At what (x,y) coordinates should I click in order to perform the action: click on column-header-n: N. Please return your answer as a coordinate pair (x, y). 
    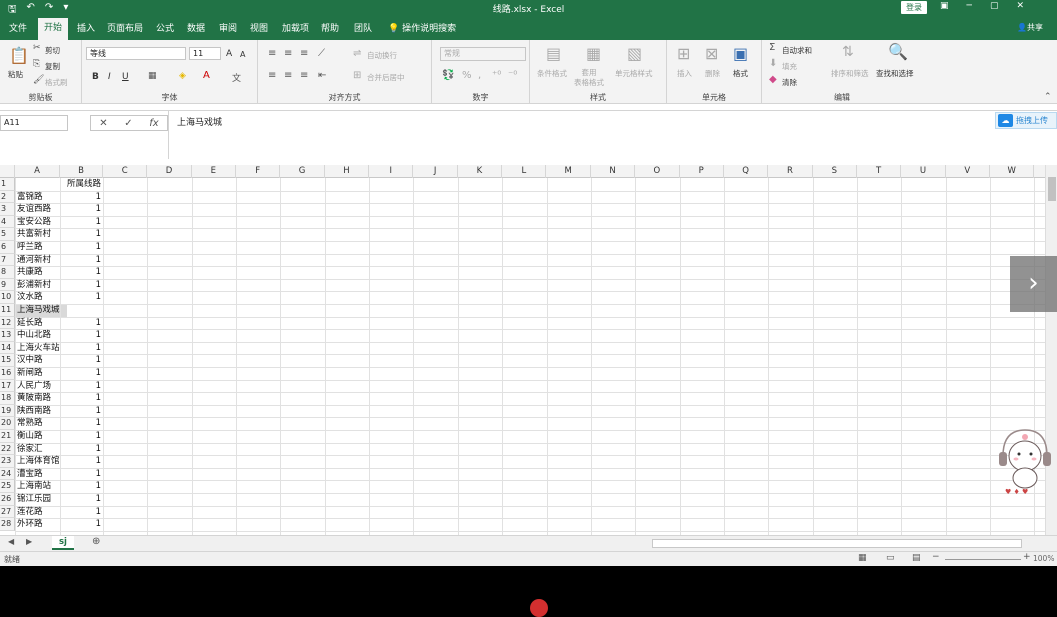
    Looking at the image, I should click on (613, 171).